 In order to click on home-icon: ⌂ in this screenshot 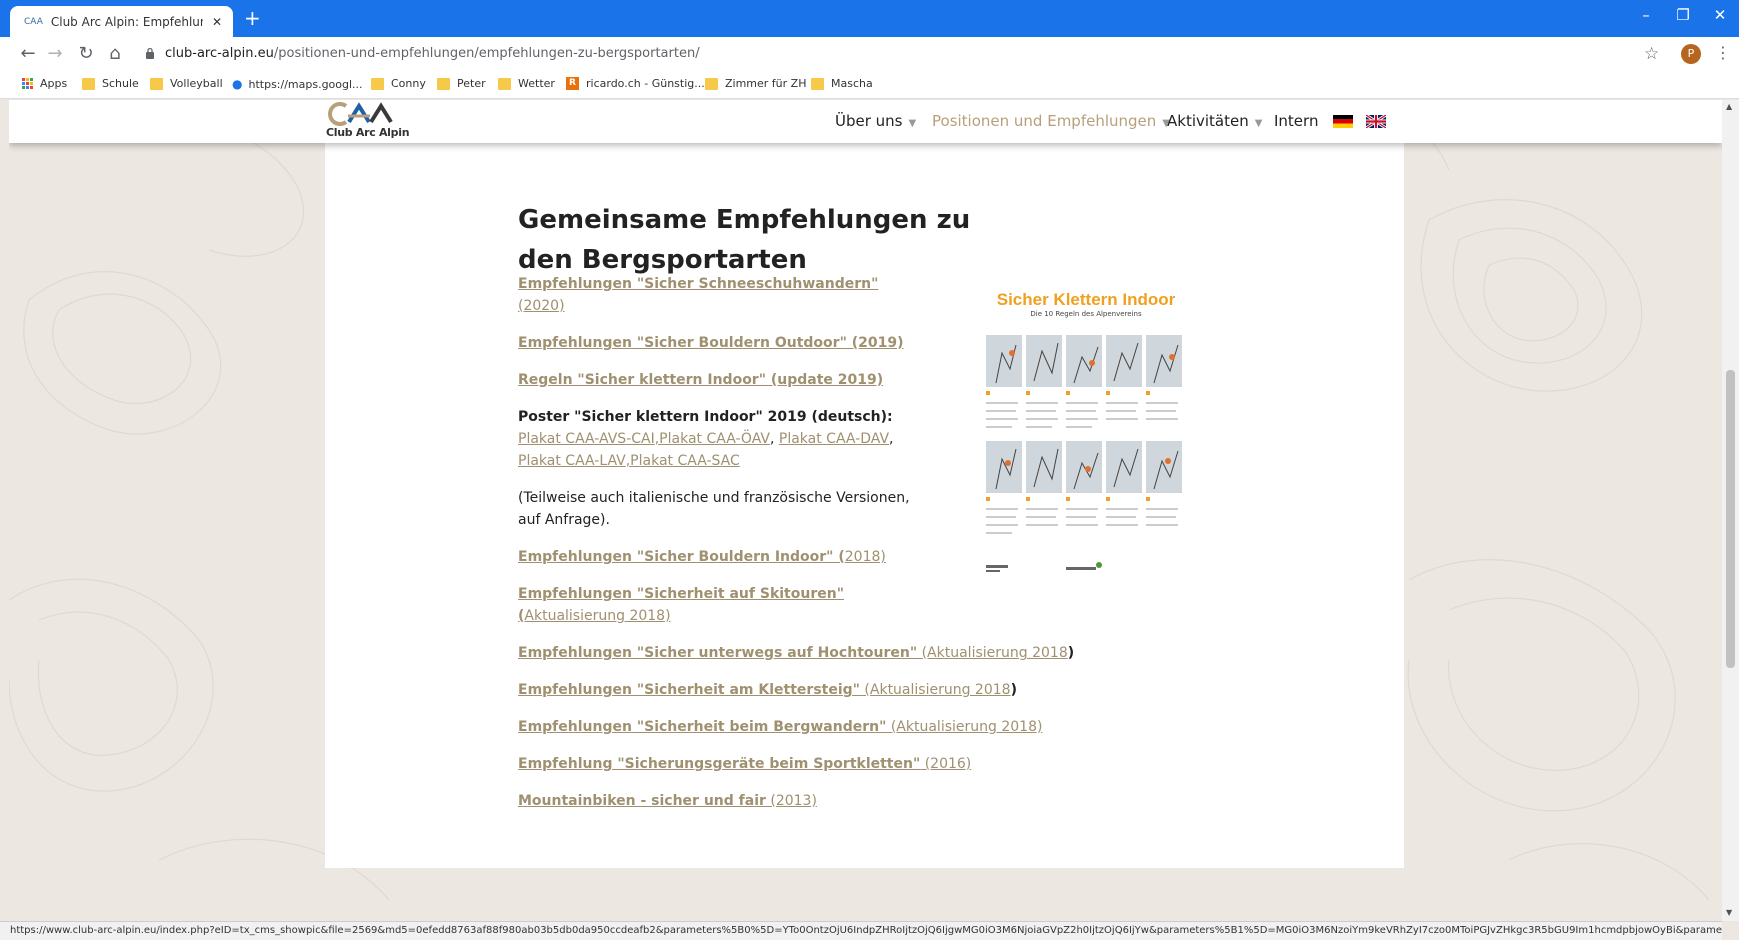, I will do `click(115, 54)`.